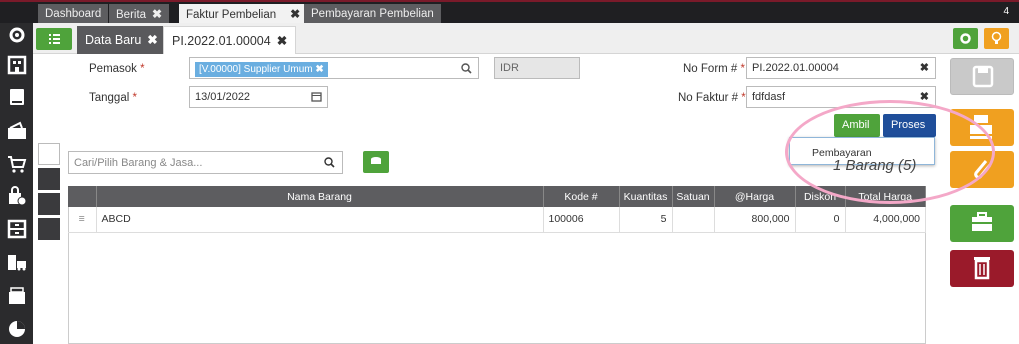  What do you see at coordinates (258, 97) in the screenshot?
I see `date-field: 13/01/2022` at bounding box center [258, 97].